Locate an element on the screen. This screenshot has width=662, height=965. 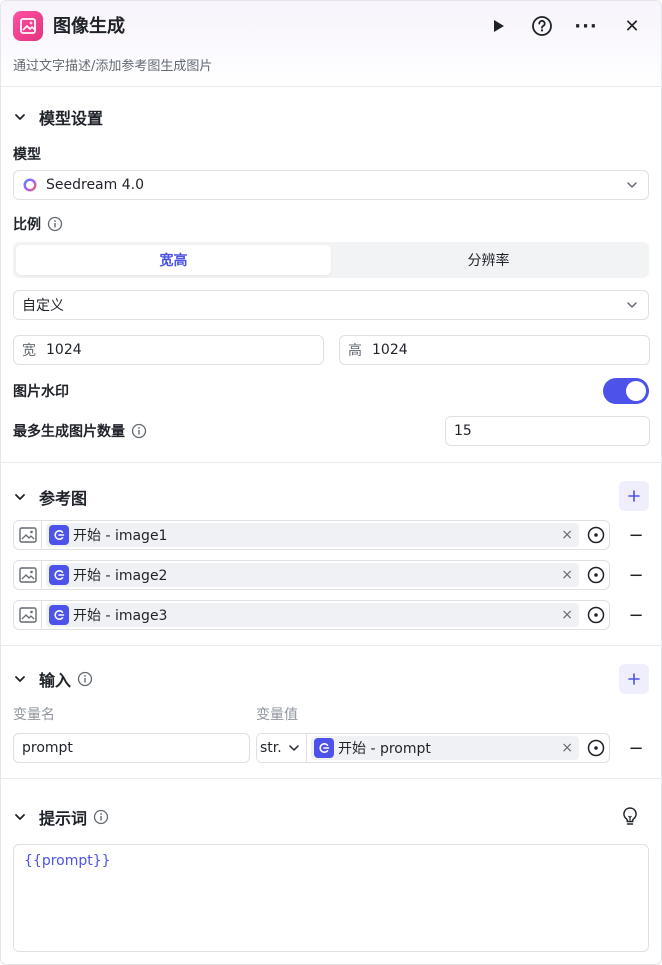
remove-input-button: − is located at coordinates (636, 748).